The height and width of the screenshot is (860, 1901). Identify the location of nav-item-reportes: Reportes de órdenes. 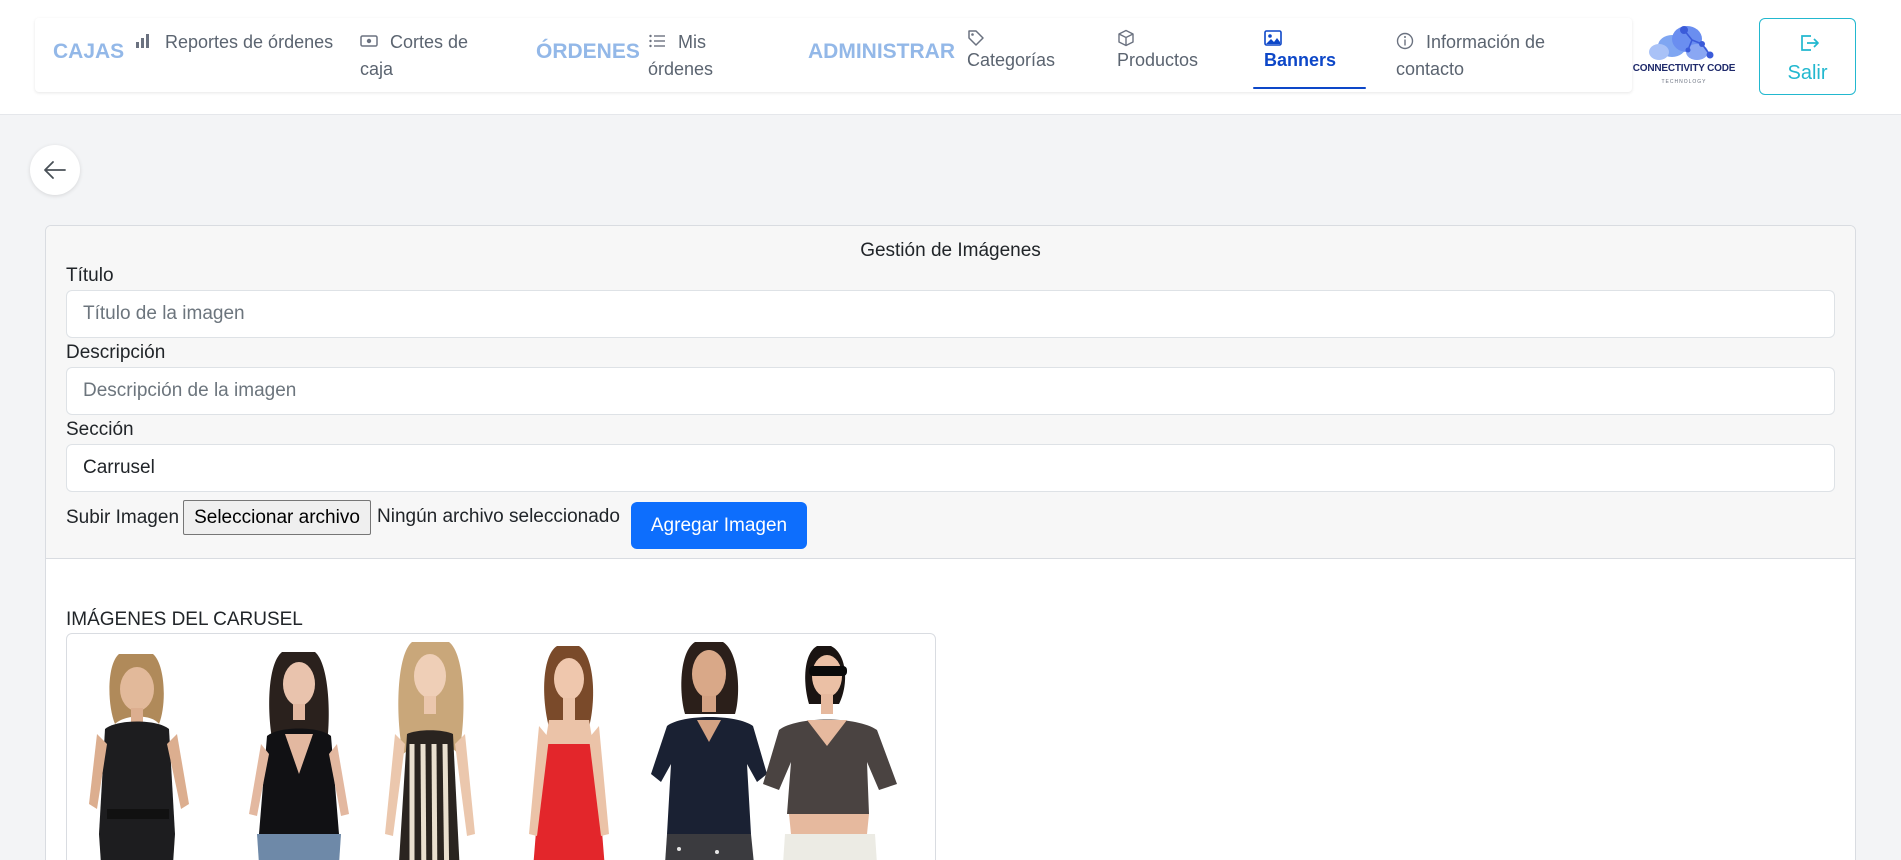
(235, 42).